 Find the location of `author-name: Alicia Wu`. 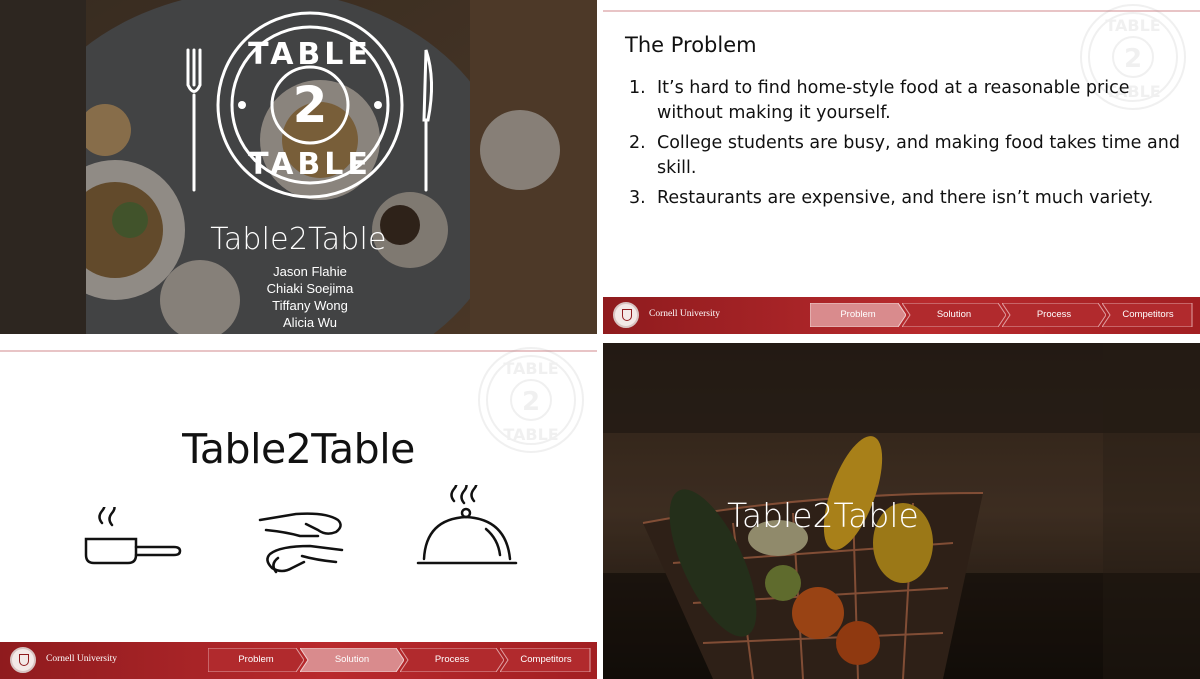

author-name: Alicia Wu is located at coordinates (310, 322).